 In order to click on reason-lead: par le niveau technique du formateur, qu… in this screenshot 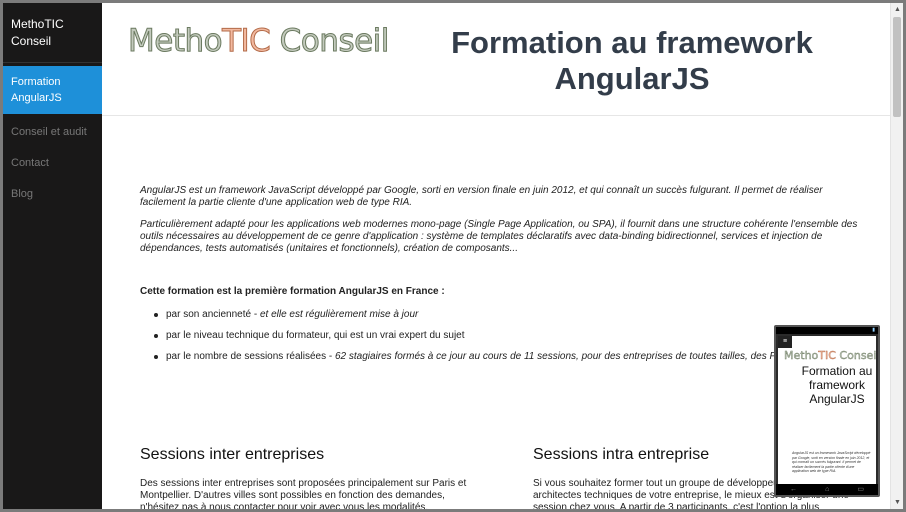, I will do `click(315, 335)`.